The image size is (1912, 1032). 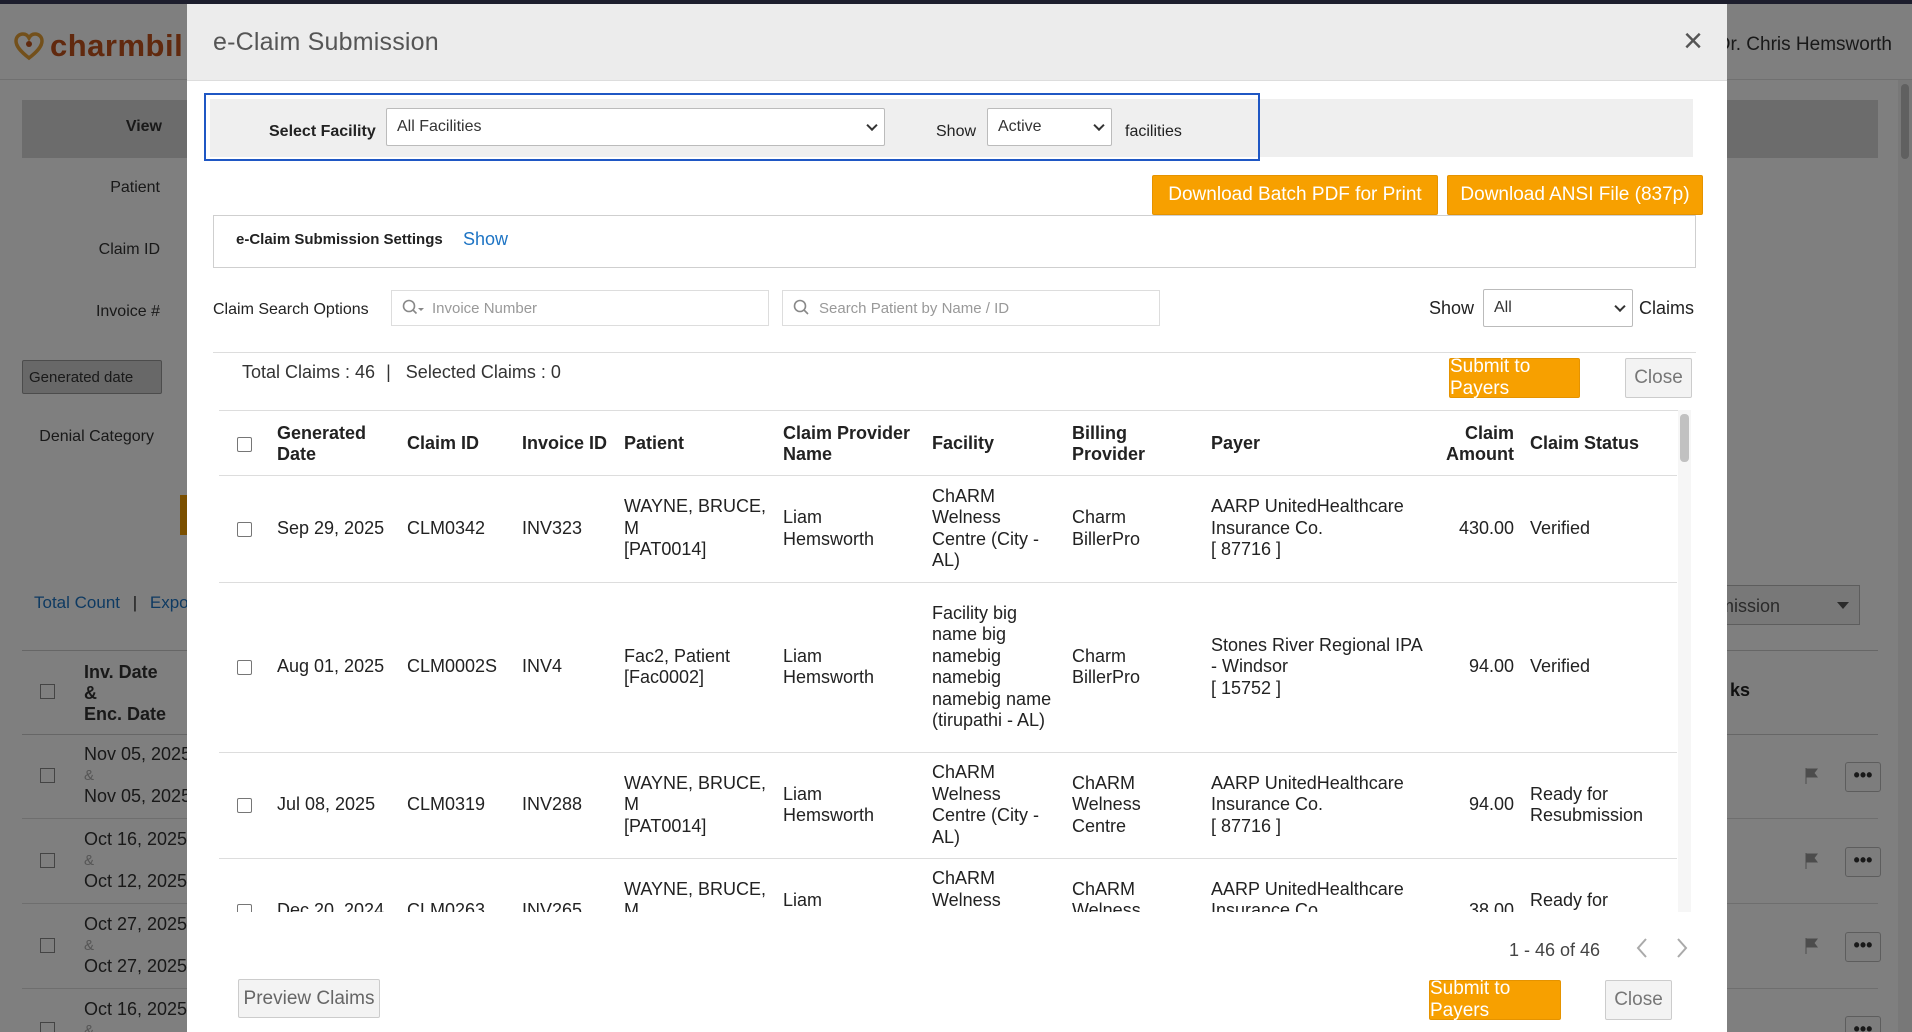 What do you see at coordinates (1599, 443) in the screenshot?
I see `header-claim-status: Claim Status` at bounding box center [1599, 443].